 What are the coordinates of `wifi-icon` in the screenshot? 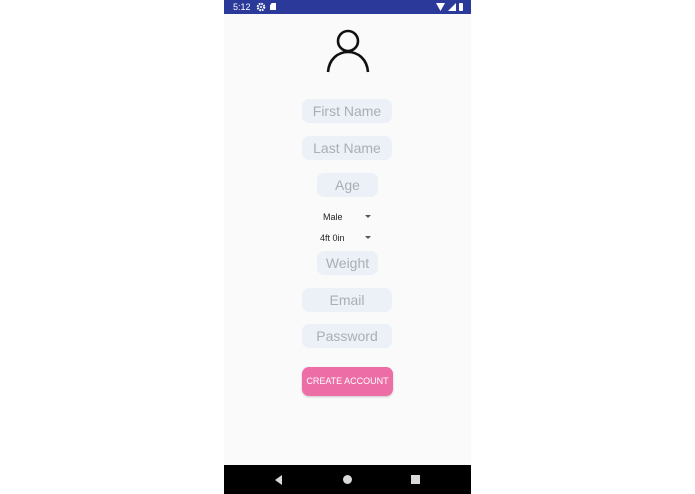 It's located at (440, 7).